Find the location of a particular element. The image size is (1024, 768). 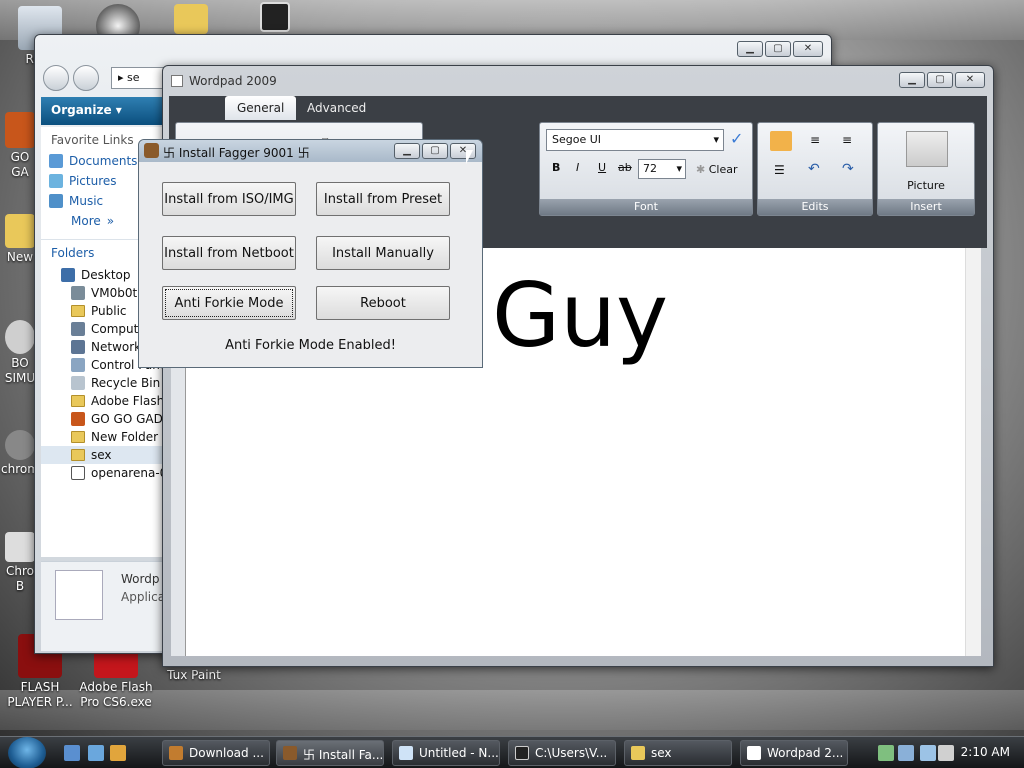

font-name-select: Segoe UI ▾ is located at coordinates (635, 140).